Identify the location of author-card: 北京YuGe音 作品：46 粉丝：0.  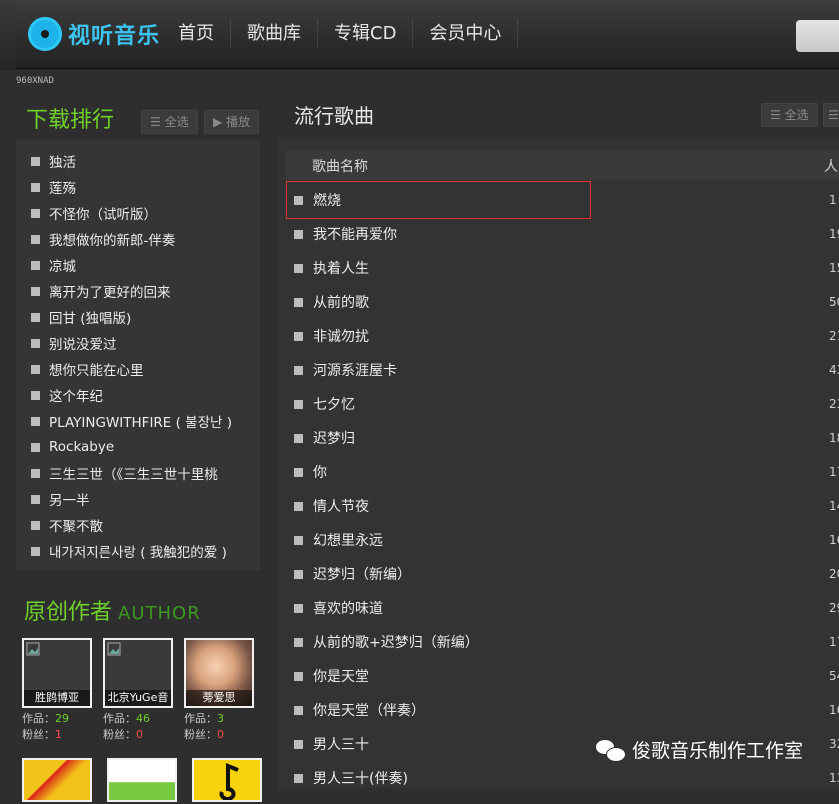
(138, 690).